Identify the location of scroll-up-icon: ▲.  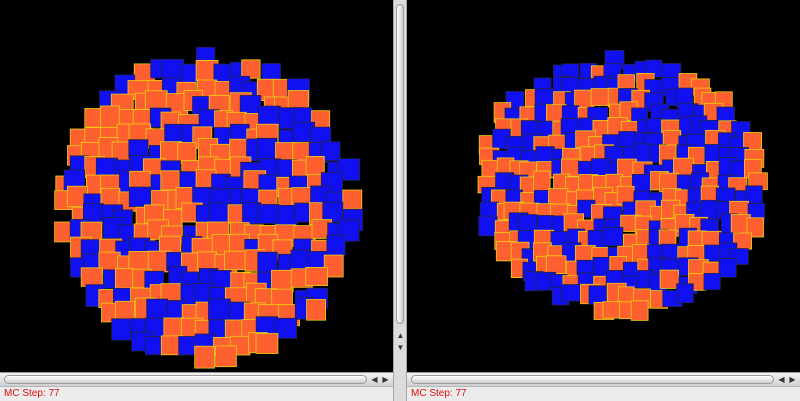
(400, 335).